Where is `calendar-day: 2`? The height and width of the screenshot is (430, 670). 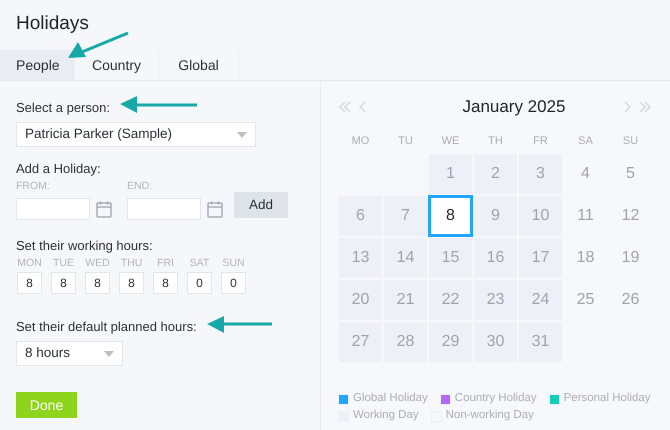 calendar-day: 2 is located at coordinates (495, 174).